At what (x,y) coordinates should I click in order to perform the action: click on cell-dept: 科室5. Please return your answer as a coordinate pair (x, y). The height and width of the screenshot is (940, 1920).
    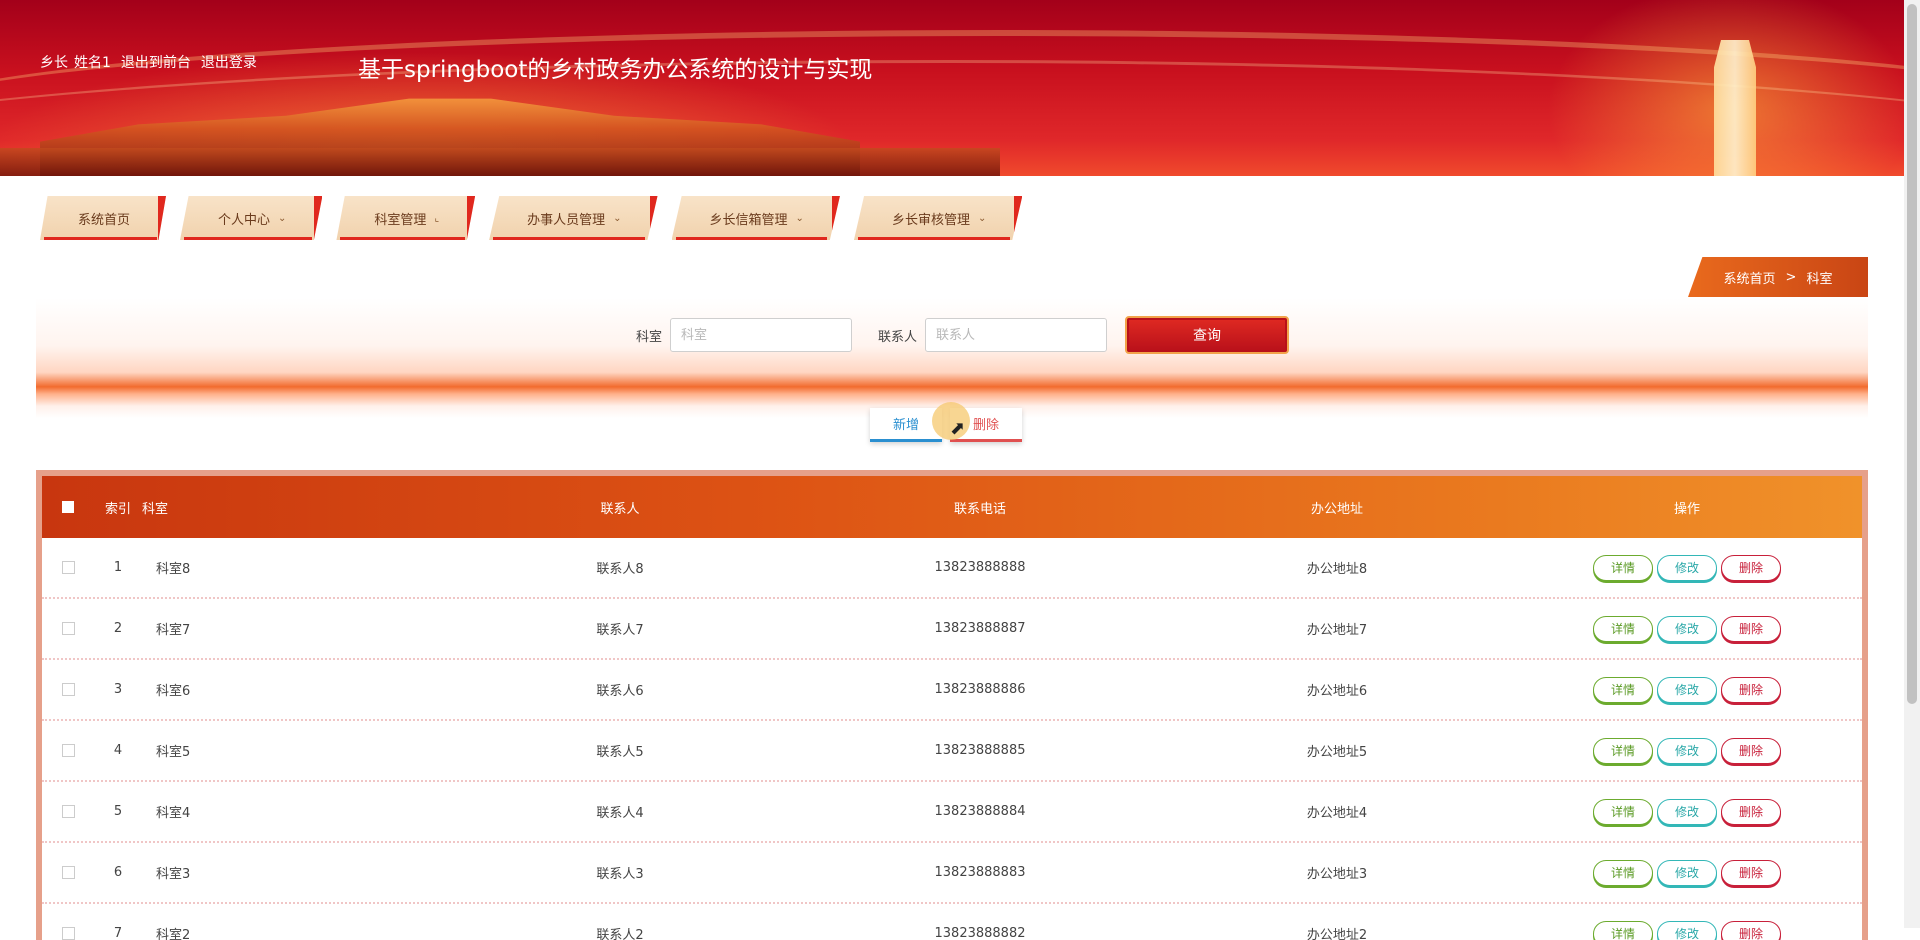
    Looking at the image, I should click on (292, 750).